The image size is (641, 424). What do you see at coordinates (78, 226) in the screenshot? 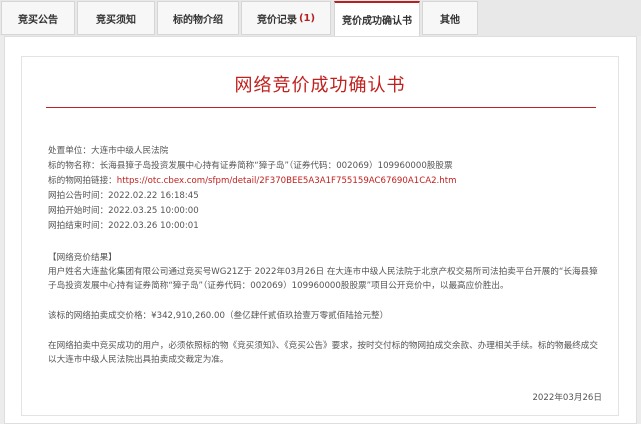
I see `end-time-label: 网拍结束时间：` at bounding box center [78, 226].